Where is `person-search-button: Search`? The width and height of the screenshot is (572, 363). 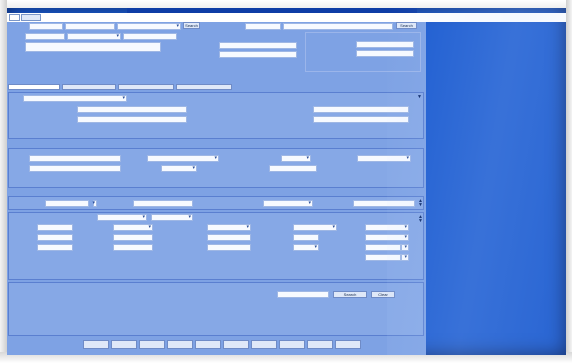
person-search-button: Search is located at coordinates (350, 294).